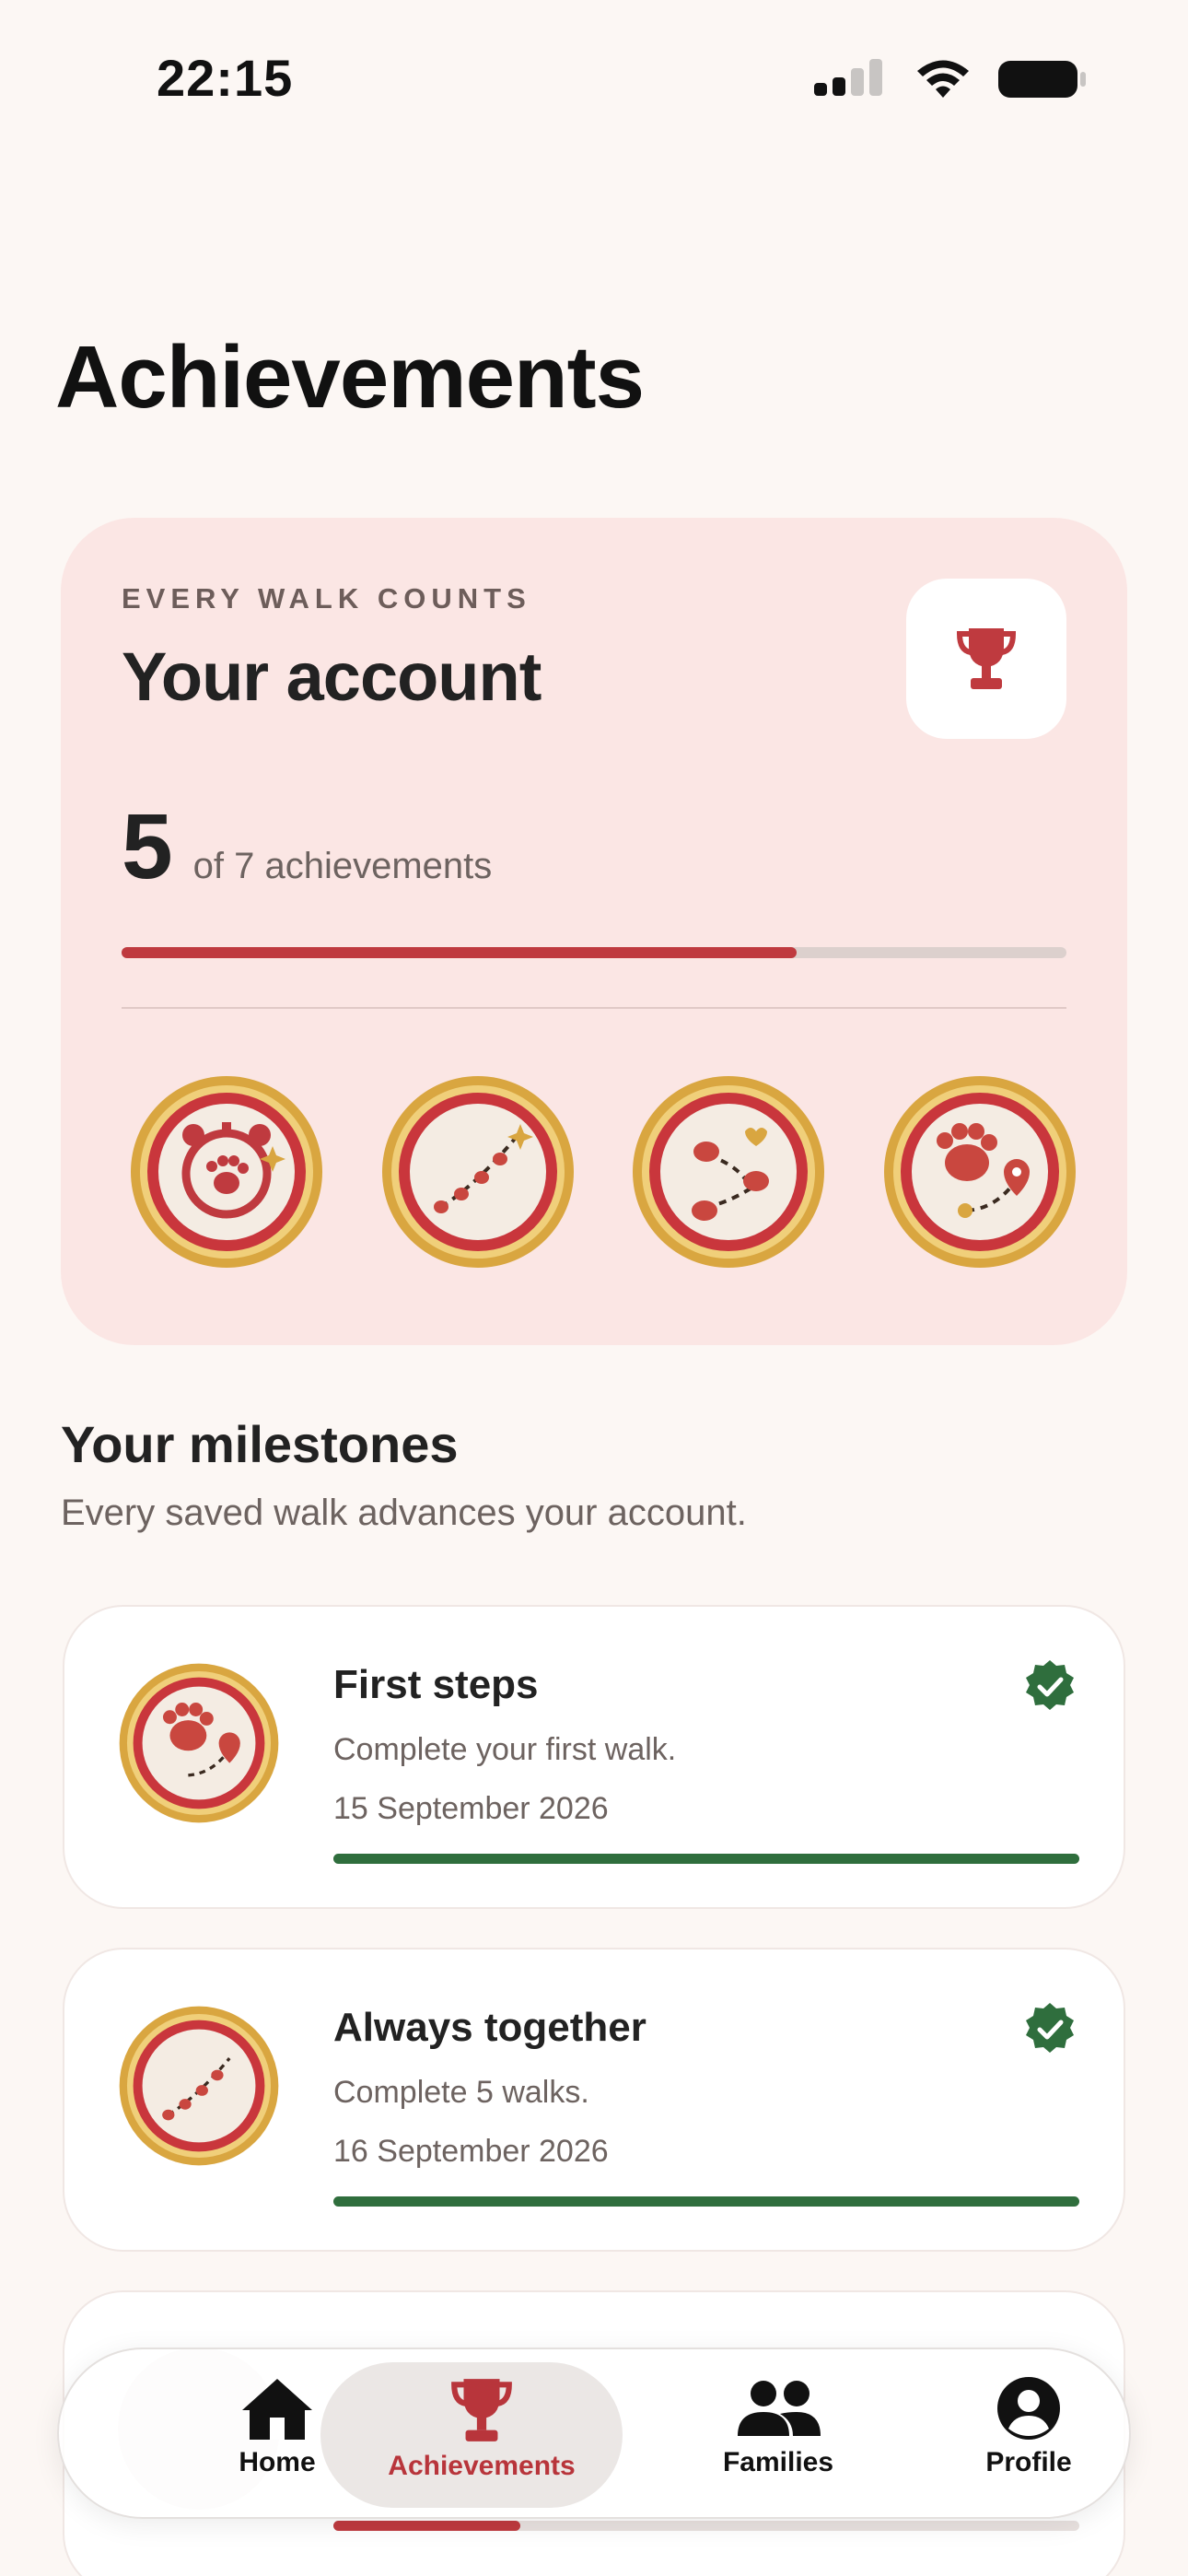  Describe the element at coordinates (778, 2437) in the screenshot. I see `tab-families: Families` at that location.